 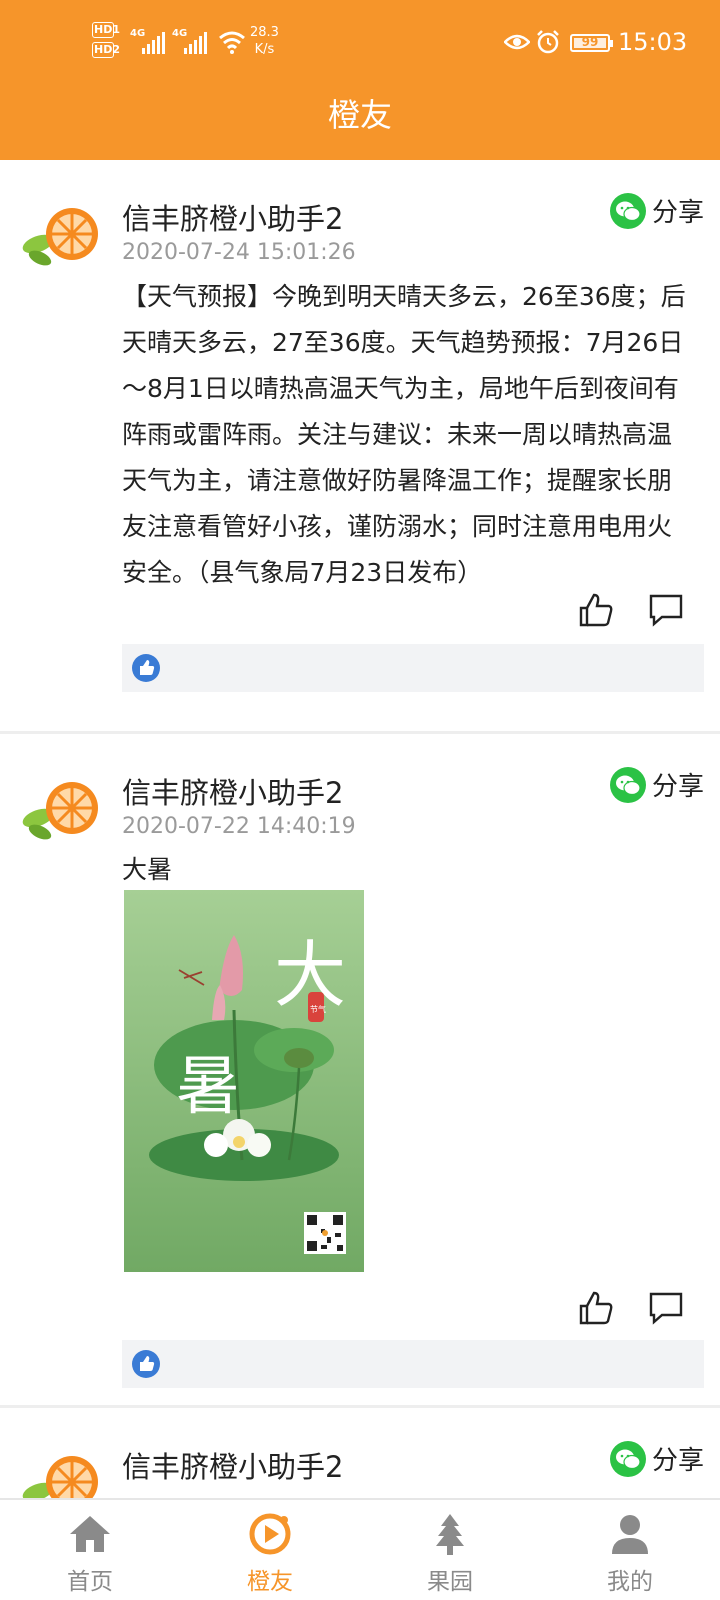 I want to click on page-title: 橙友, so click(x=359, y=115).